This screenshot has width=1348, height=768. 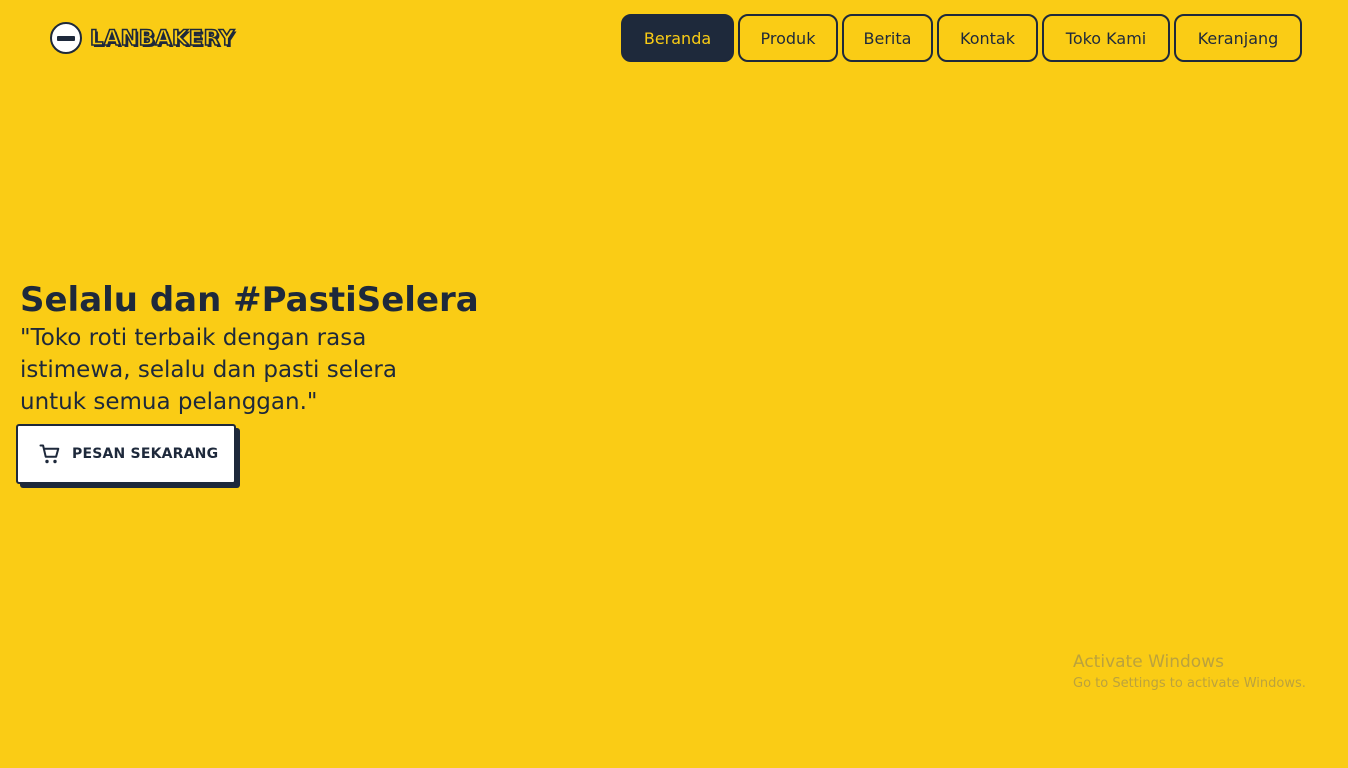 I want to click on nav-item-produk: Produk, so click(x=788, y=38).